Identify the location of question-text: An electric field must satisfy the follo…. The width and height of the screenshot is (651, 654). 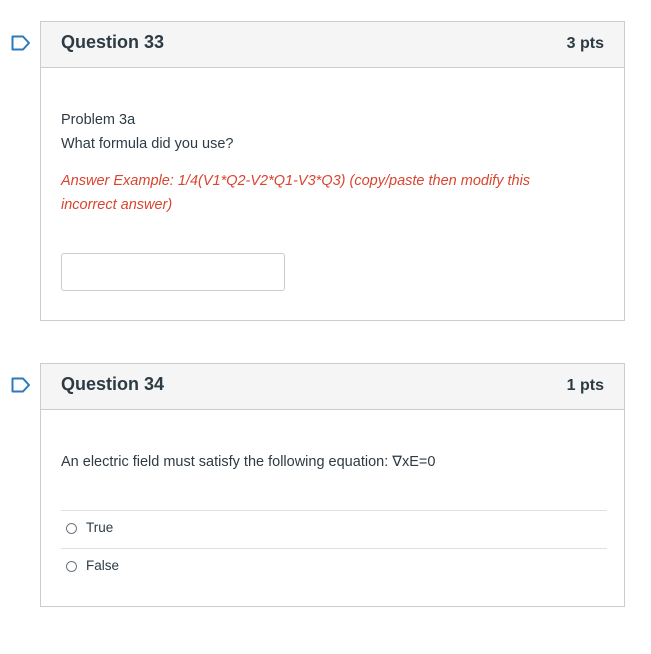
(248, 462).